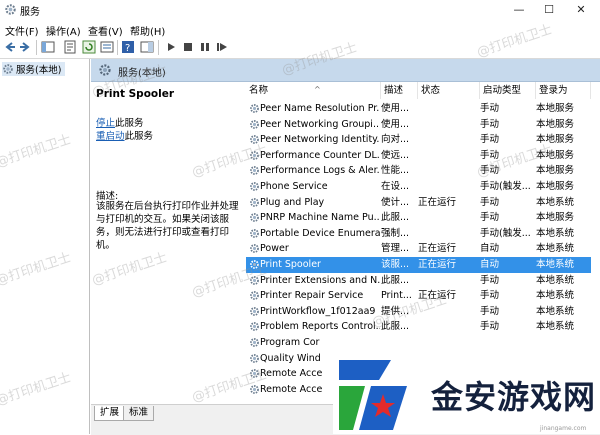 This screenshot has width=600, height=435. I want to click on table-row: Problem Reports Control... 此服... 手动 本地系统, so click(418, 327).